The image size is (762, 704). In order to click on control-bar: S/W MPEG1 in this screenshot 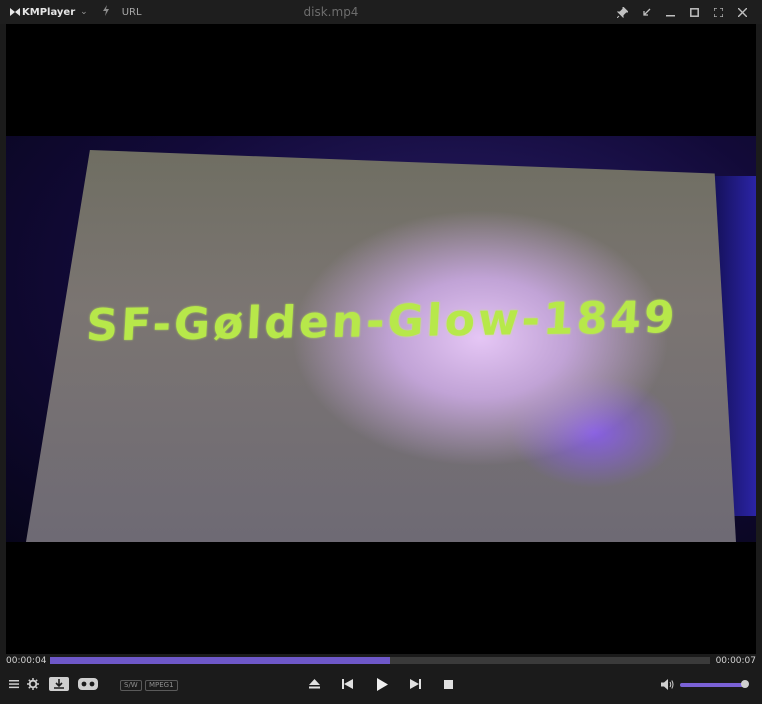, I will do `click(381, 686)`.